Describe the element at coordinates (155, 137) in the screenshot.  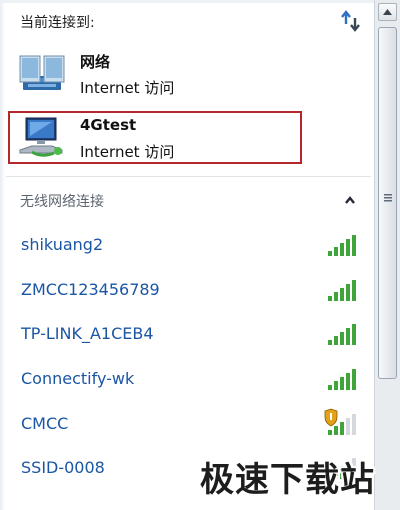
I see `connection-4gtest: 4Gtest Internet 访问` at that location.